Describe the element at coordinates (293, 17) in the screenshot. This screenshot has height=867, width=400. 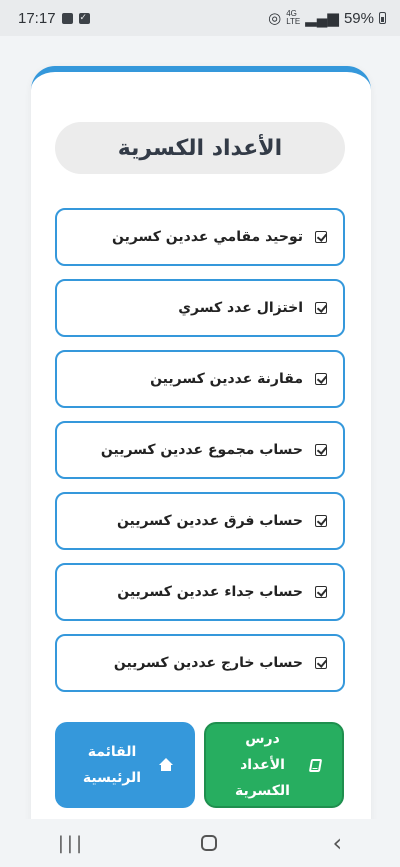
I see `network-type: 4G LTE` at that location.